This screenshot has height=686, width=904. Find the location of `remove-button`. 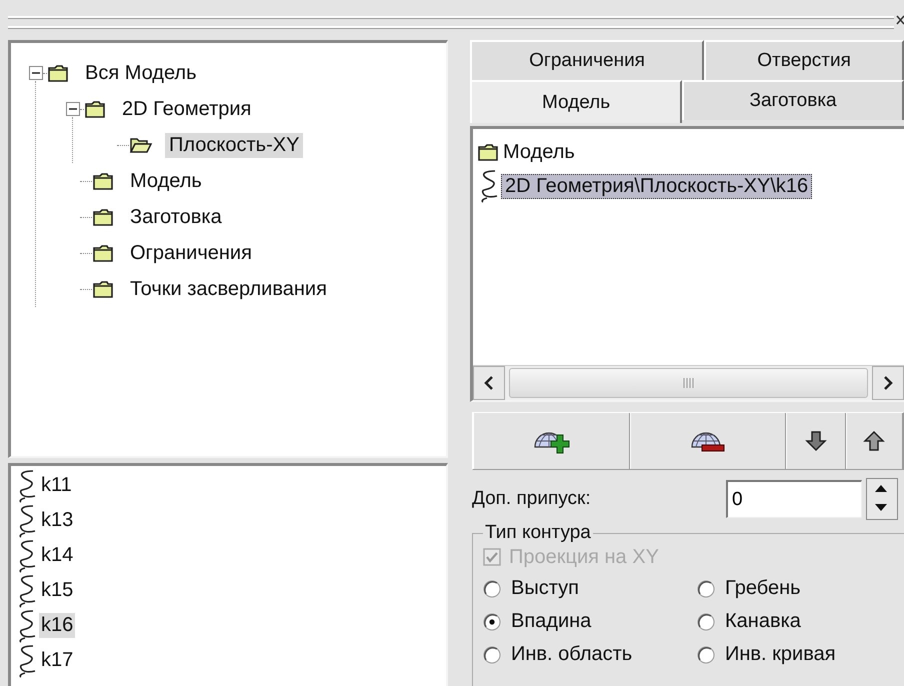

remove-button is located at coordinates (708, 441).